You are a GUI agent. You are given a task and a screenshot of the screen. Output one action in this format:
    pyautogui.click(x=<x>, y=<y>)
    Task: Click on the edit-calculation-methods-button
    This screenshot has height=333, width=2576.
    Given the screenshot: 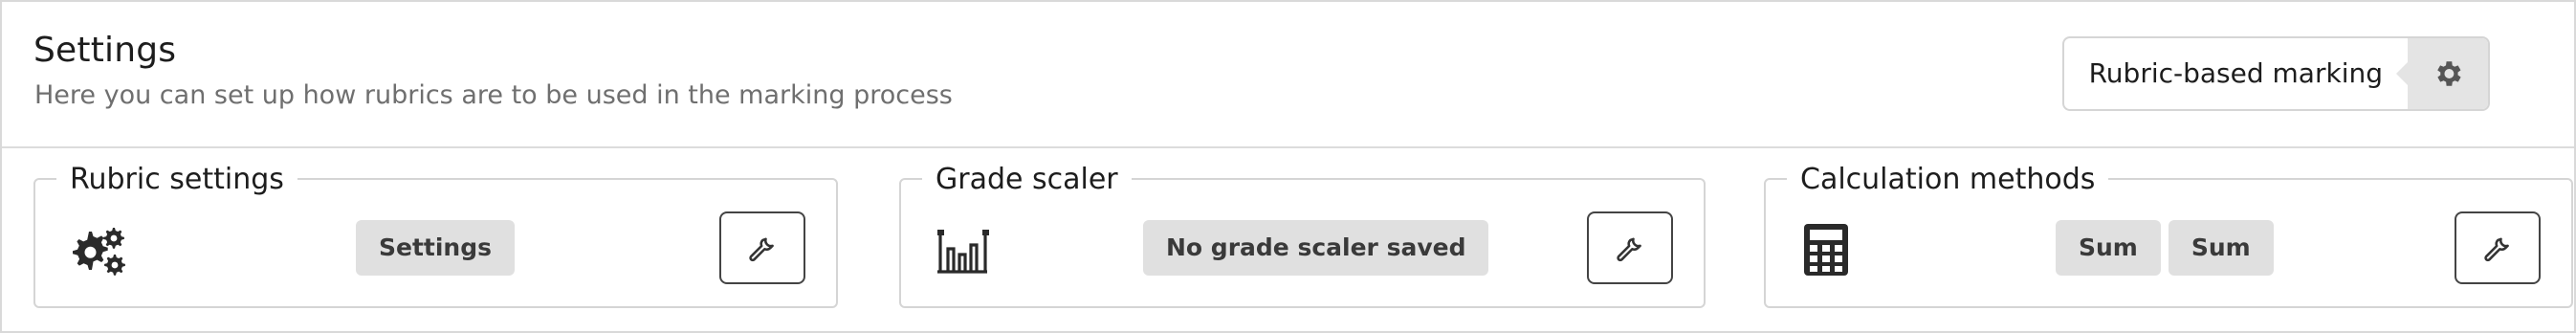 What is the action you would take?
    pyautogui.click(x=2498, y=247)
    